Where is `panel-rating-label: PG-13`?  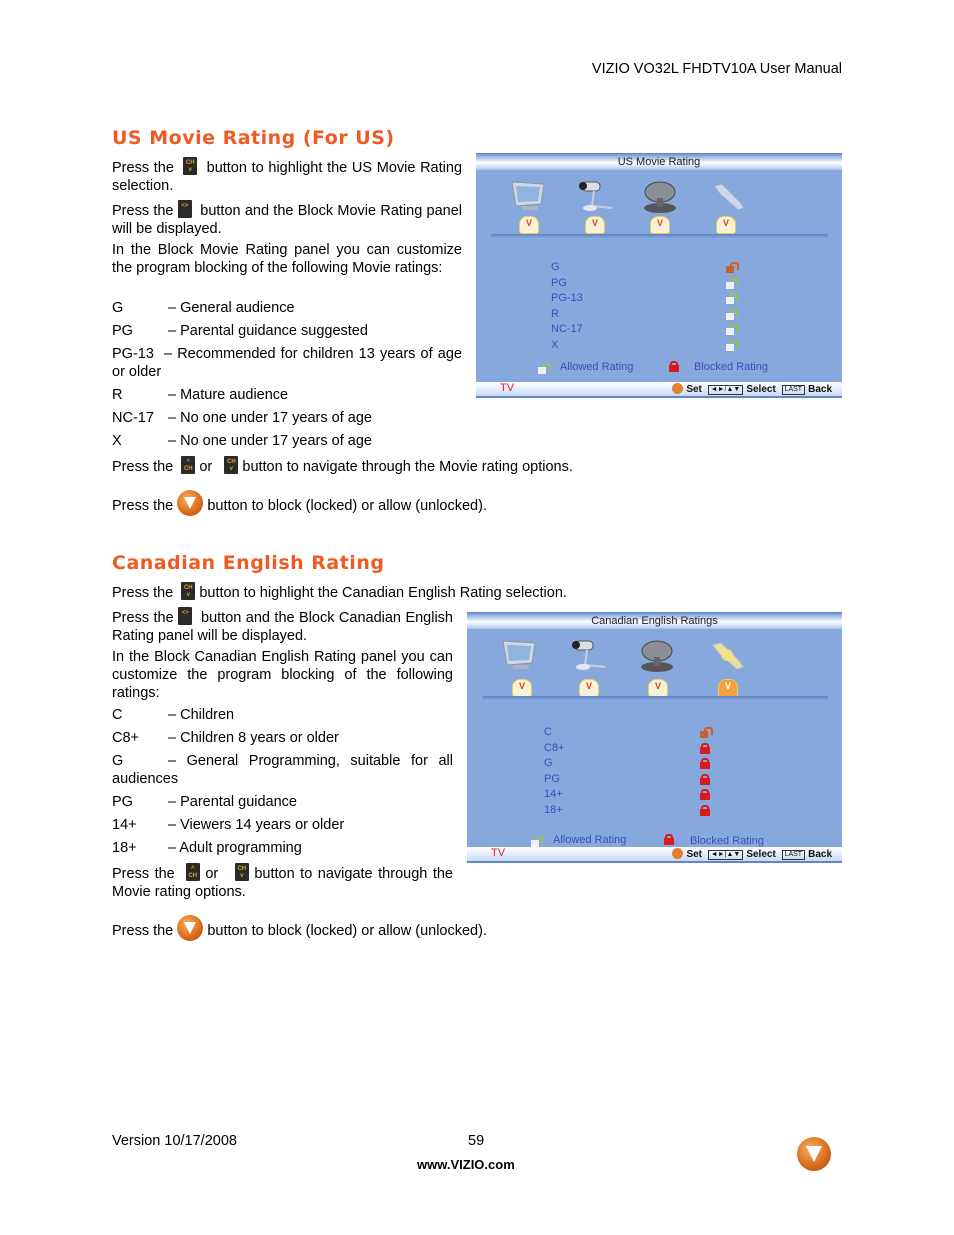 panel-rating-label: PG-13 is located at coordinates (567, 298).